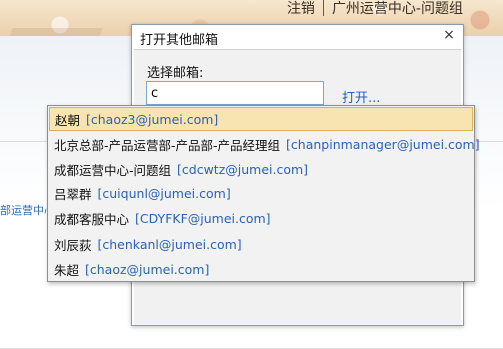  Describe the element at coordinates (235, 93) in the screenshot. I see `mailbox-search-input` at that location.